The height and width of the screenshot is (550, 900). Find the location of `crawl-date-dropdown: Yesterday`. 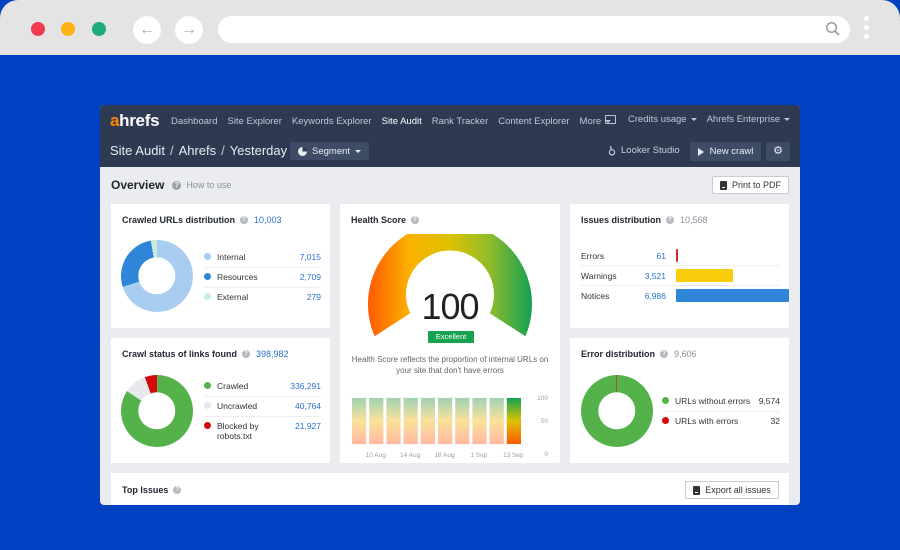

crawl-date-dropdown: Yesterday is located at coordinates (264, 150).